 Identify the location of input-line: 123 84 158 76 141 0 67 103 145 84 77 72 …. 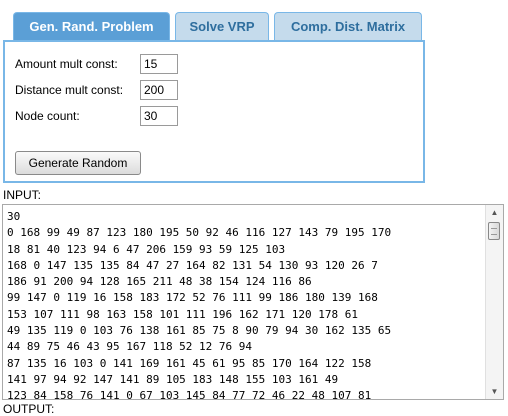
(189, 394).